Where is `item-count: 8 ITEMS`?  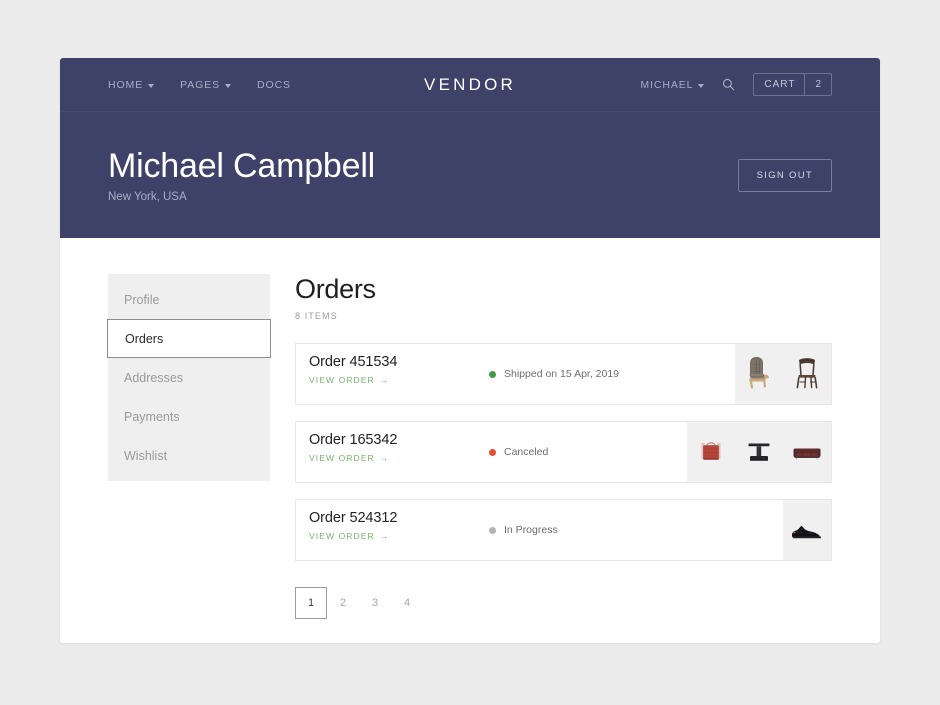 item-count: 8 ITEMS is located at coordinates (316, 316).